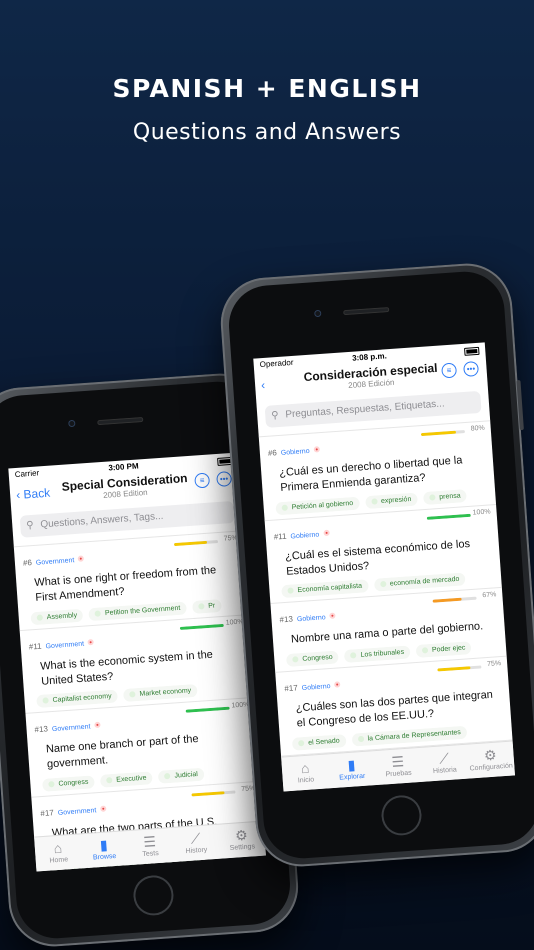  Describe the element at coordinates (450, 496) in the screenshot. I see `answer-tag-label: prensa` at that location.